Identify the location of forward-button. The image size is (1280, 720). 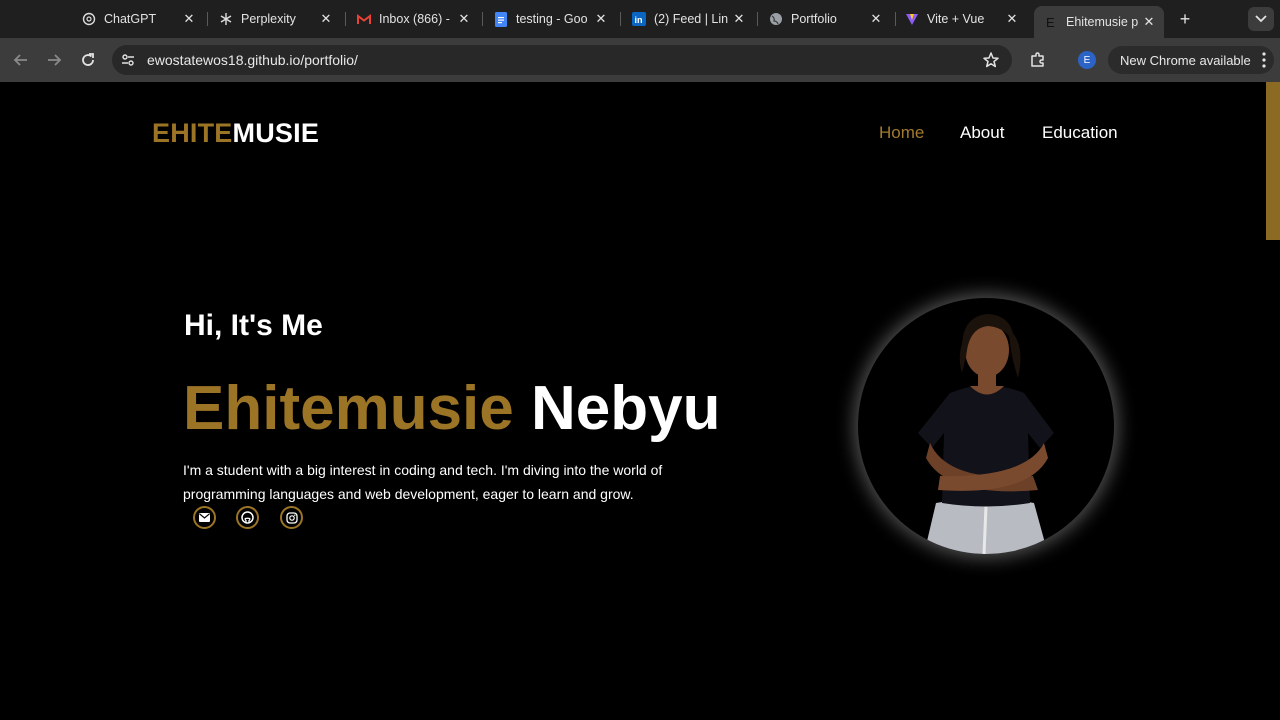
(54, 60).